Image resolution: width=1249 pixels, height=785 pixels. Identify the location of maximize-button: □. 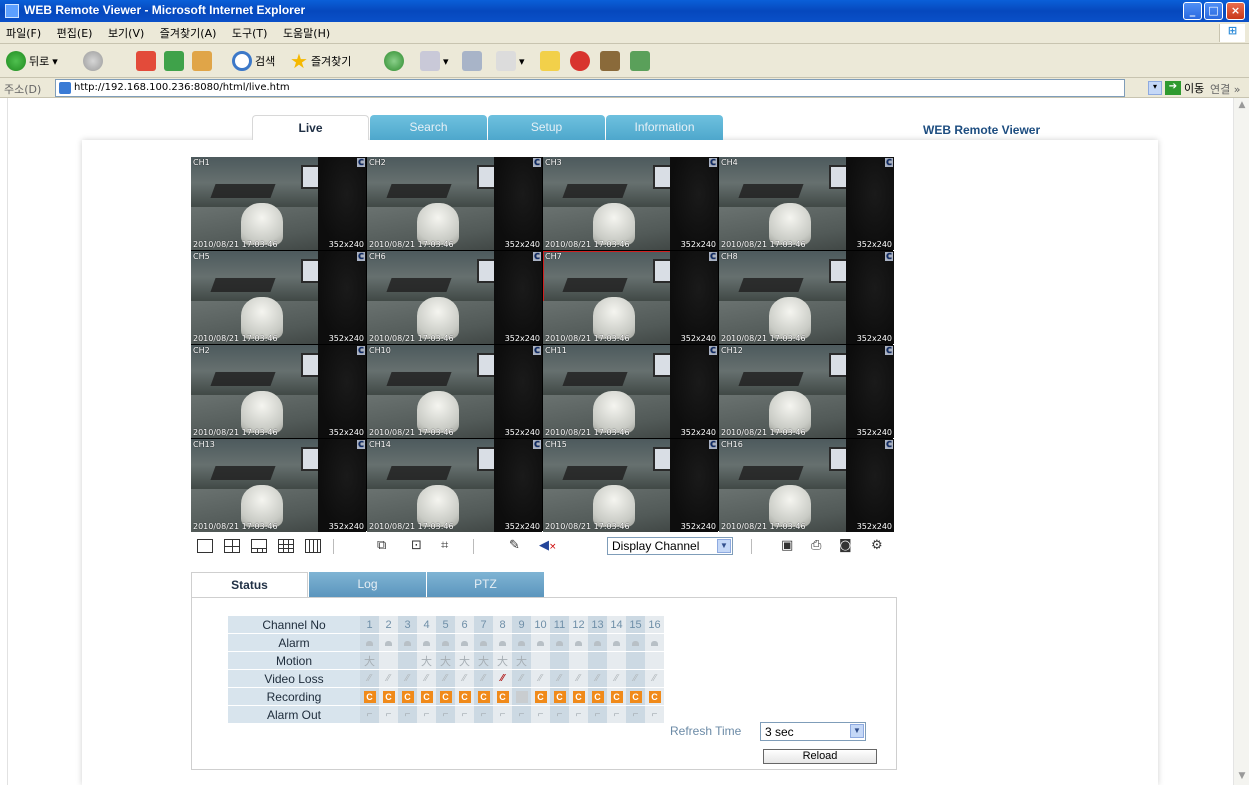
(1213, 11).